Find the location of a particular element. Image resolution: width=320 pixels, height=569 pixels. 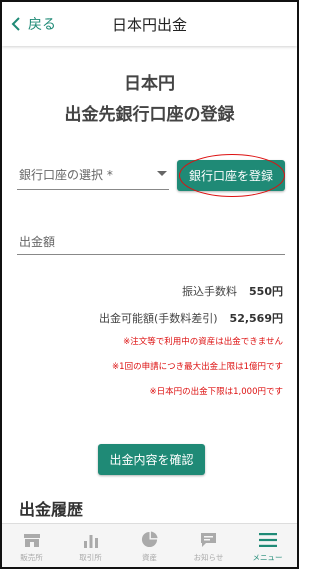

tab-label: メニュー is located at coordinates (267, 557).